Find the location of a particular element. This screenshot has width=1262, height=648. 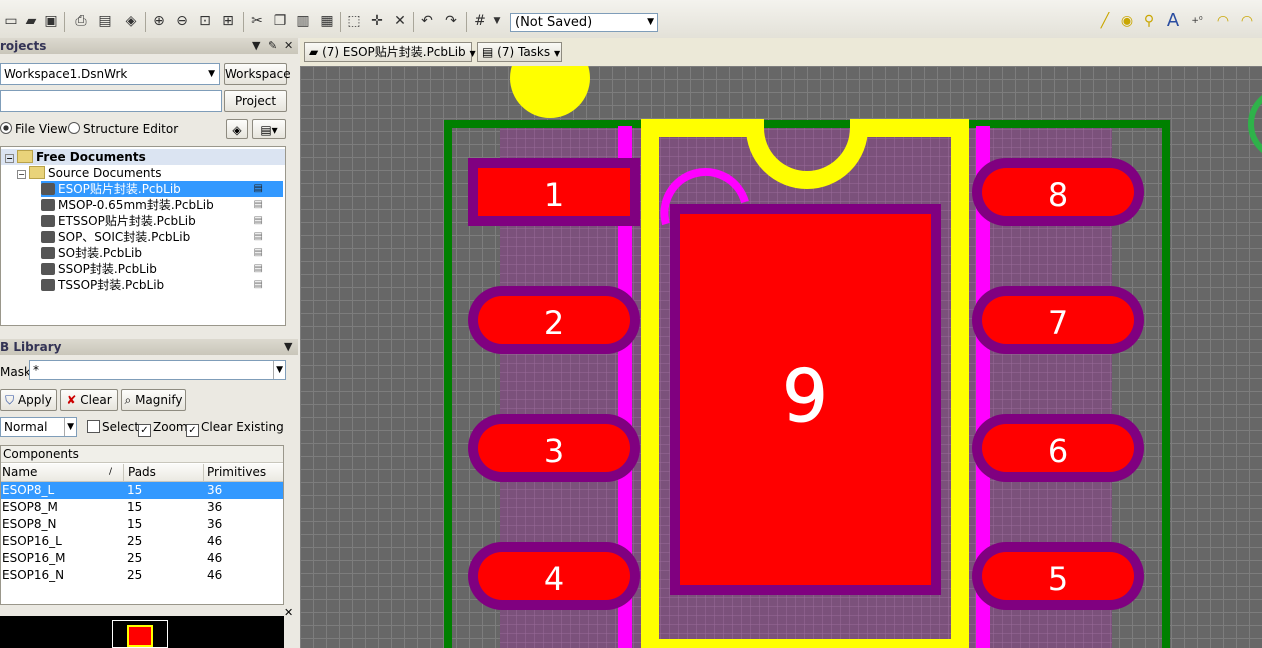

workspace-button: Workspace is located at coordinates (257, 74).